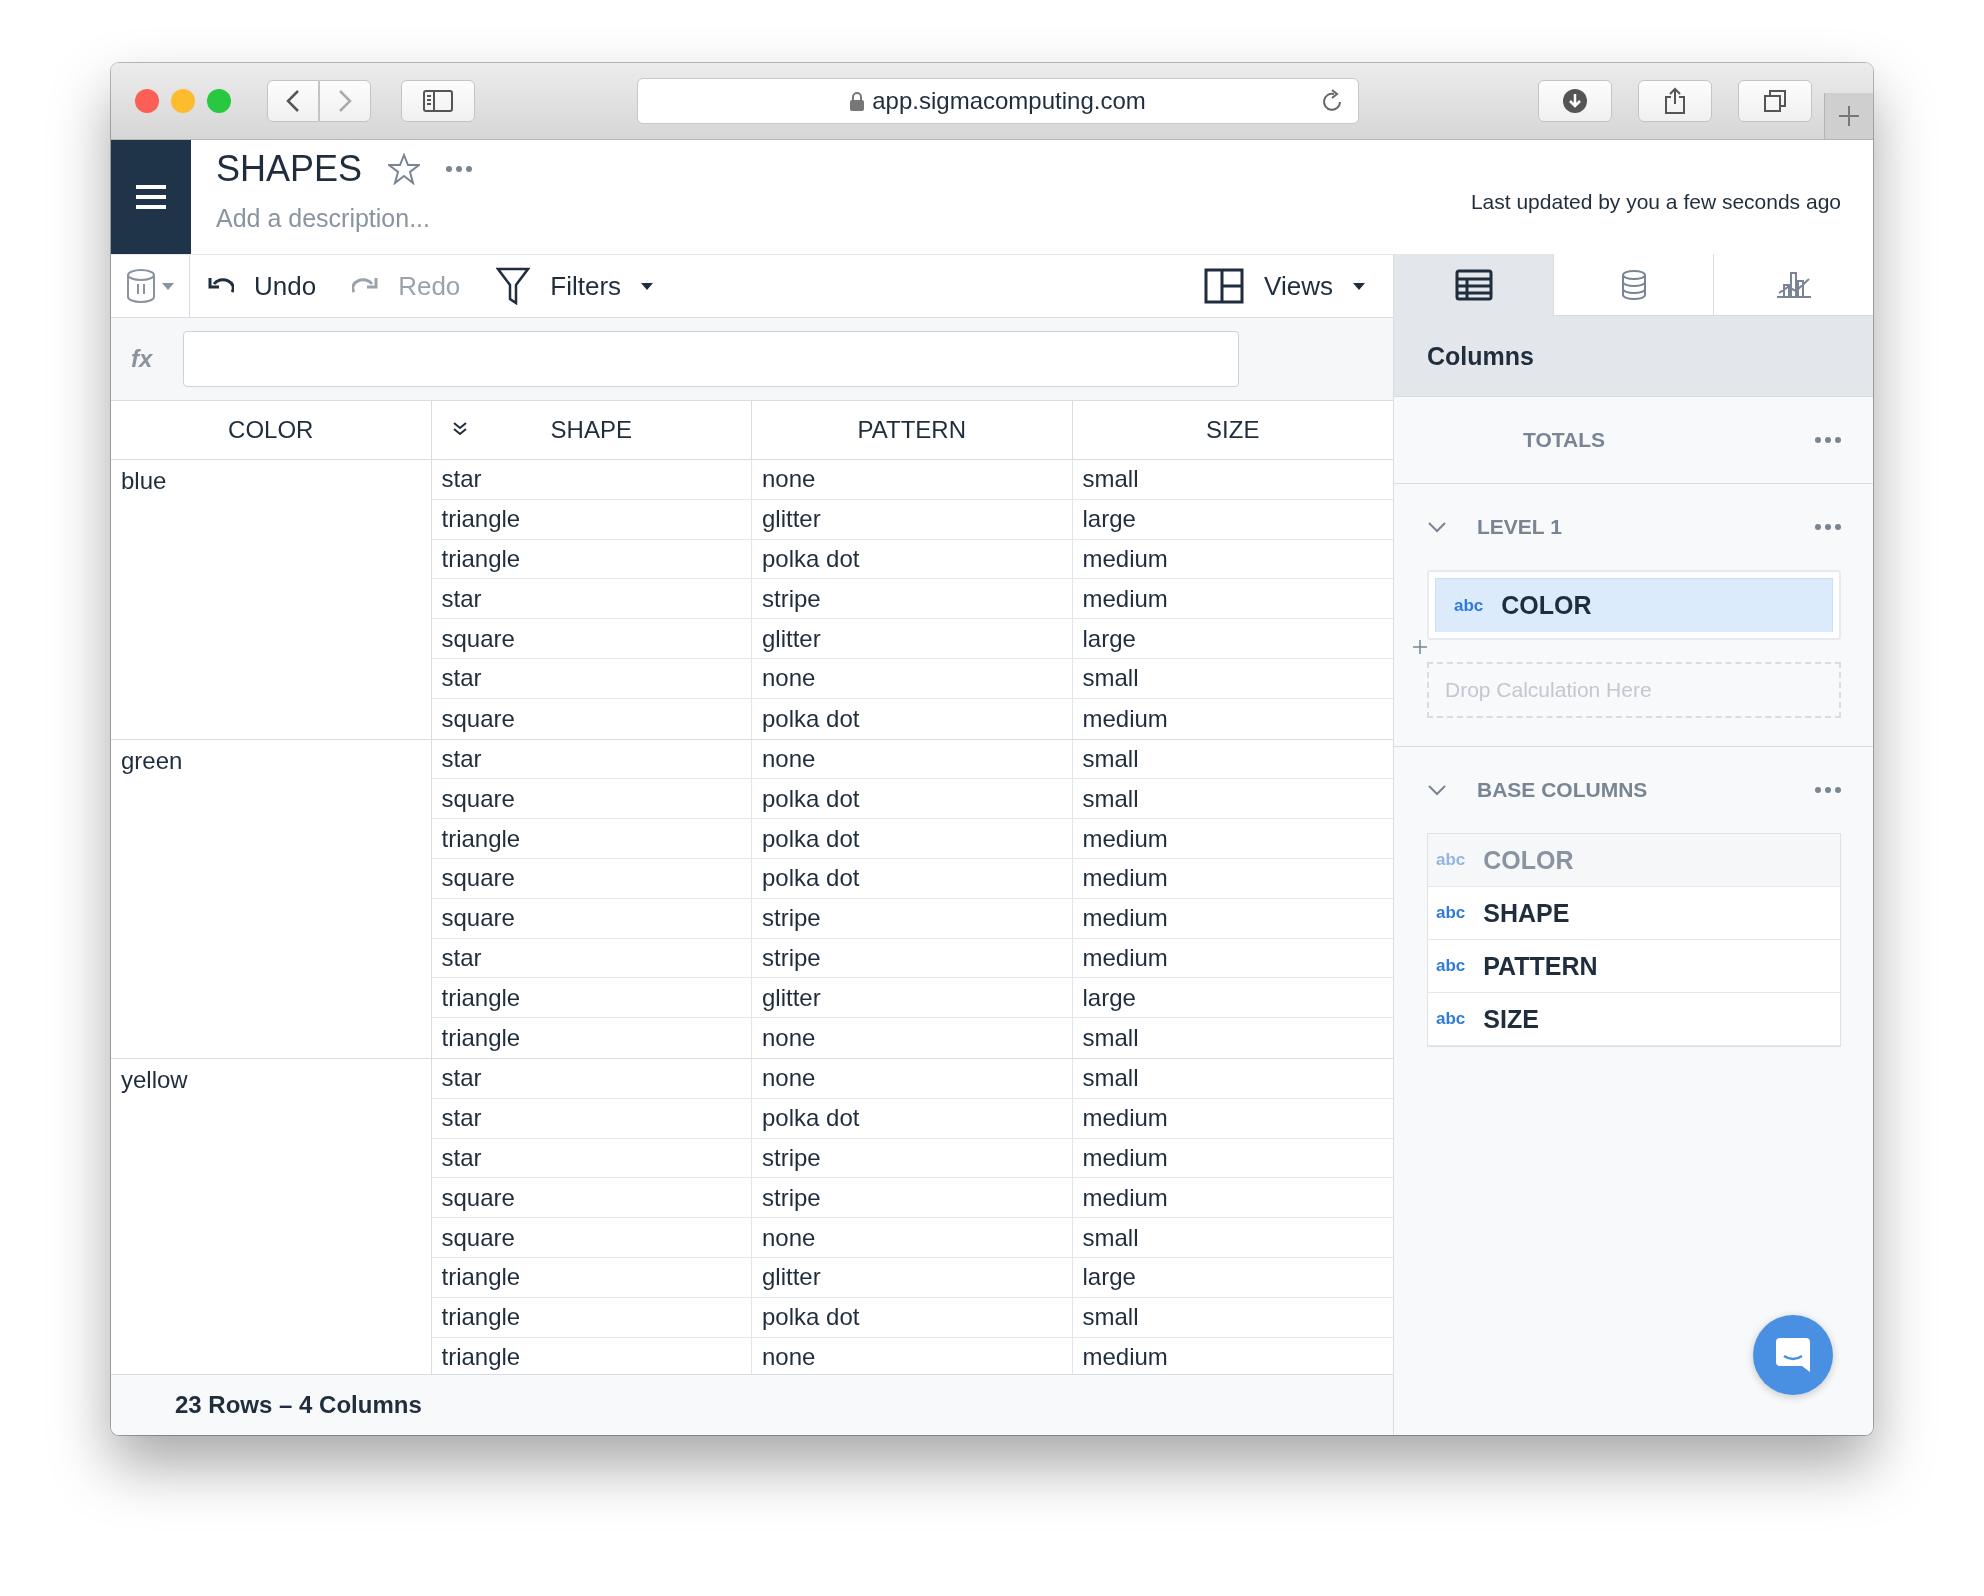 This screenshot has height=1596, width=1984. Describe the element at coordinates (912, 430) in the screenshot. I see `column-header: PATTERN` at that location.